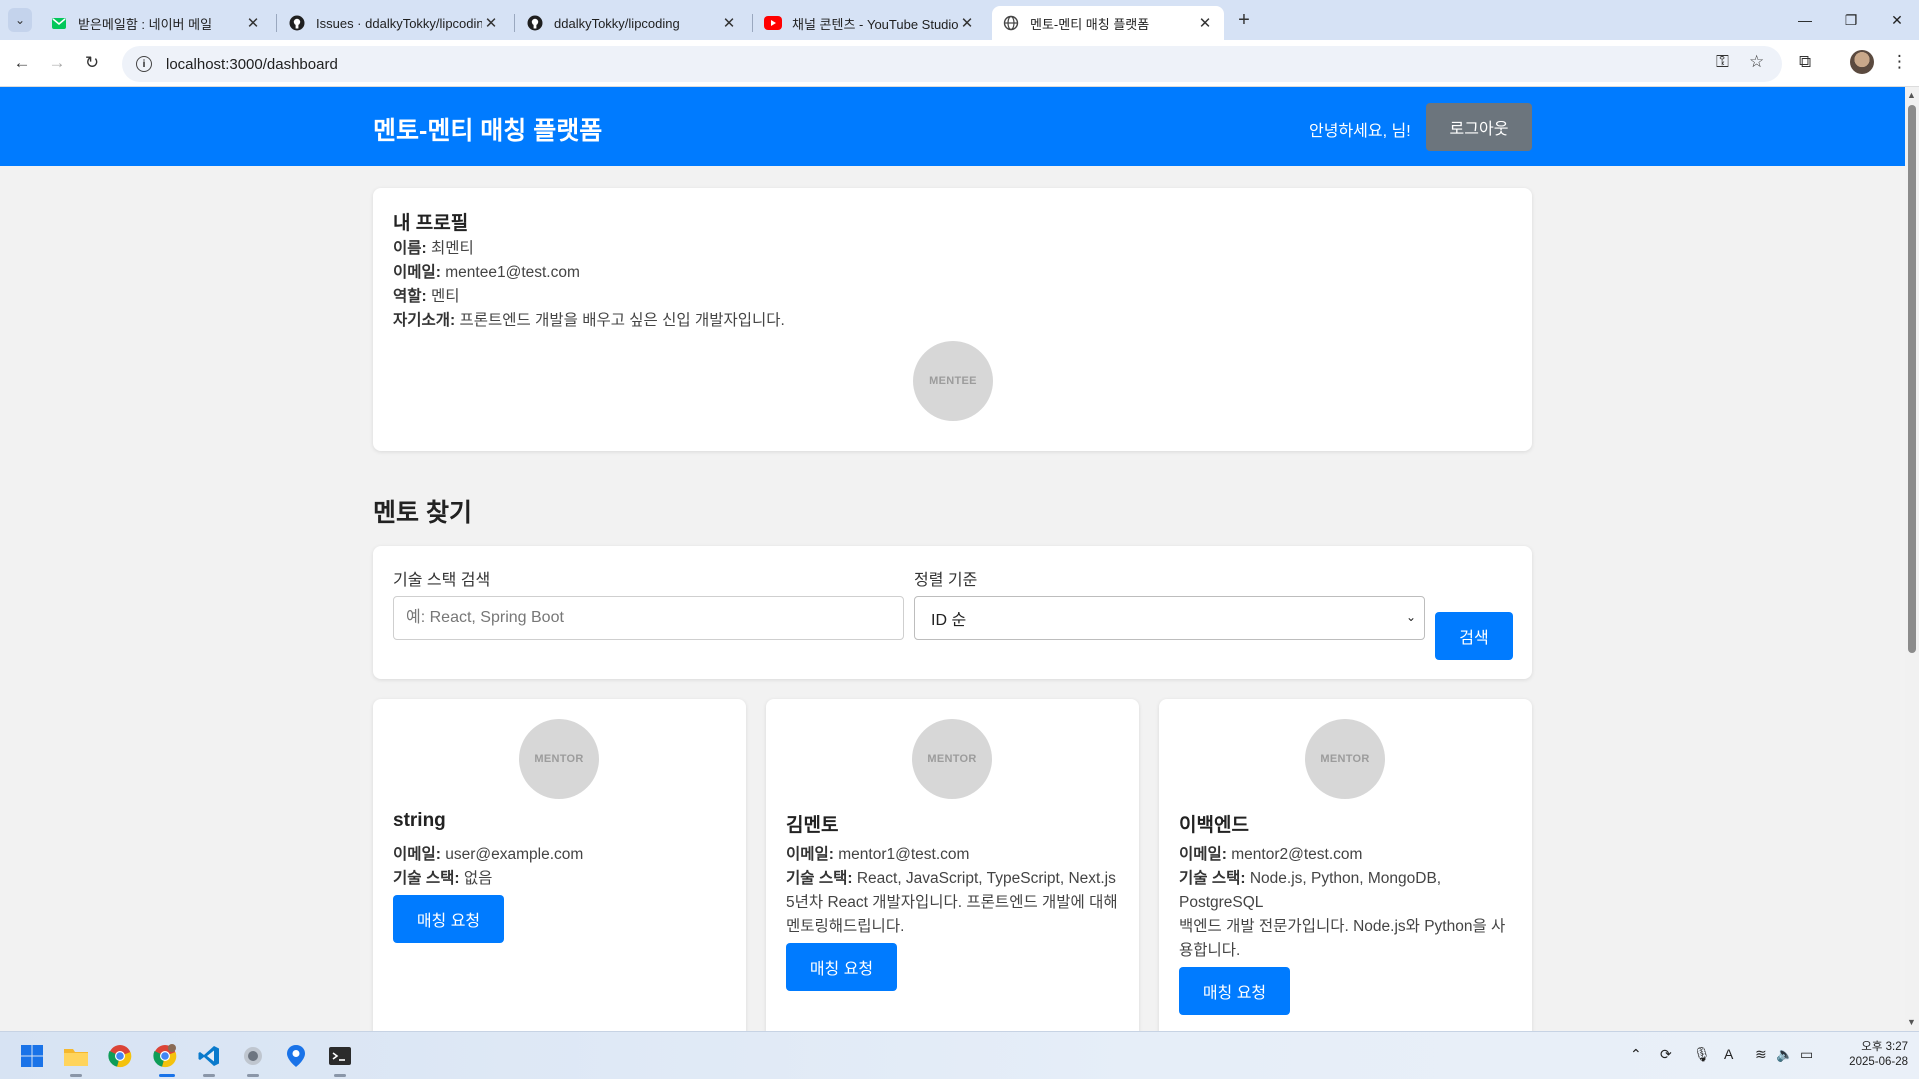 The height and width of the screenshot is (1079, 1919). What do you see at coordinates (1474, 636) in the screenshot?
I see `search-button: 검색` at bounding box center [1474, 636].